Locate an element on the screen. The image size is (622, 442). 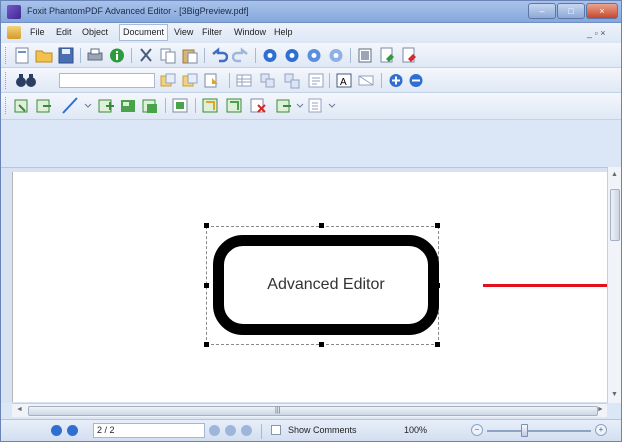
object-group-icon is located at coordinates (268, 80).